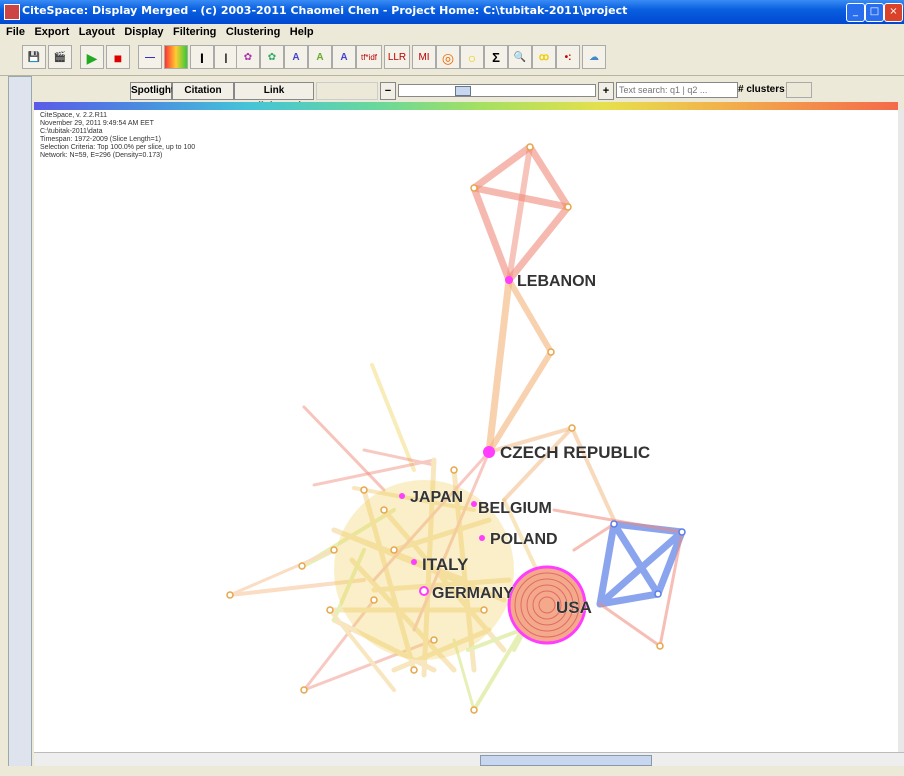  Describe the element at coordinates (194, 32) in the screenshot. I see `menu-filtering: Filtering` at that location.